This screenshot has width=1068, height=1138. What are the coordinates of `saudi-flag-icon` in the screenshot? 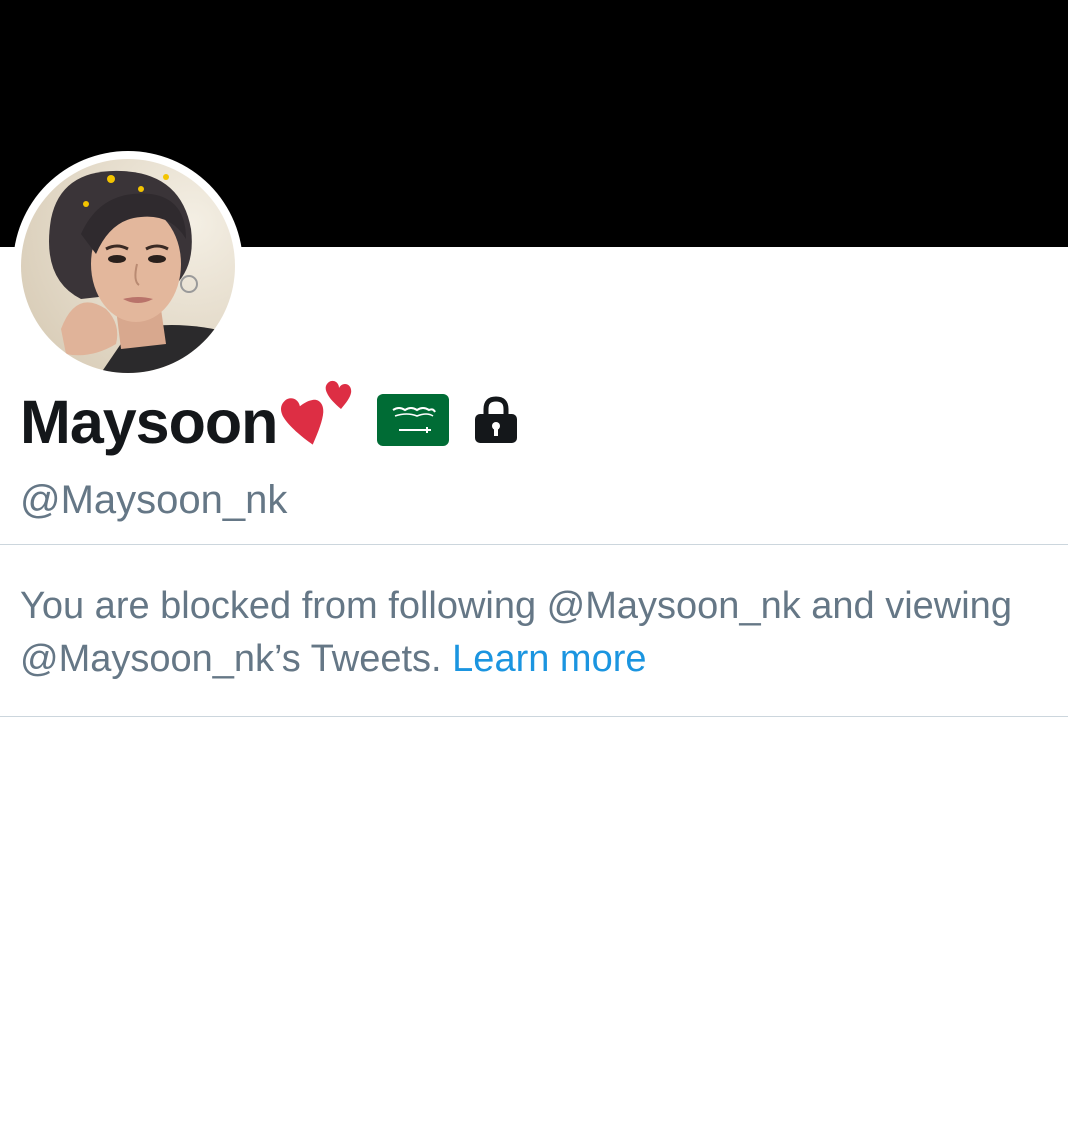 It's located at (413, 422).